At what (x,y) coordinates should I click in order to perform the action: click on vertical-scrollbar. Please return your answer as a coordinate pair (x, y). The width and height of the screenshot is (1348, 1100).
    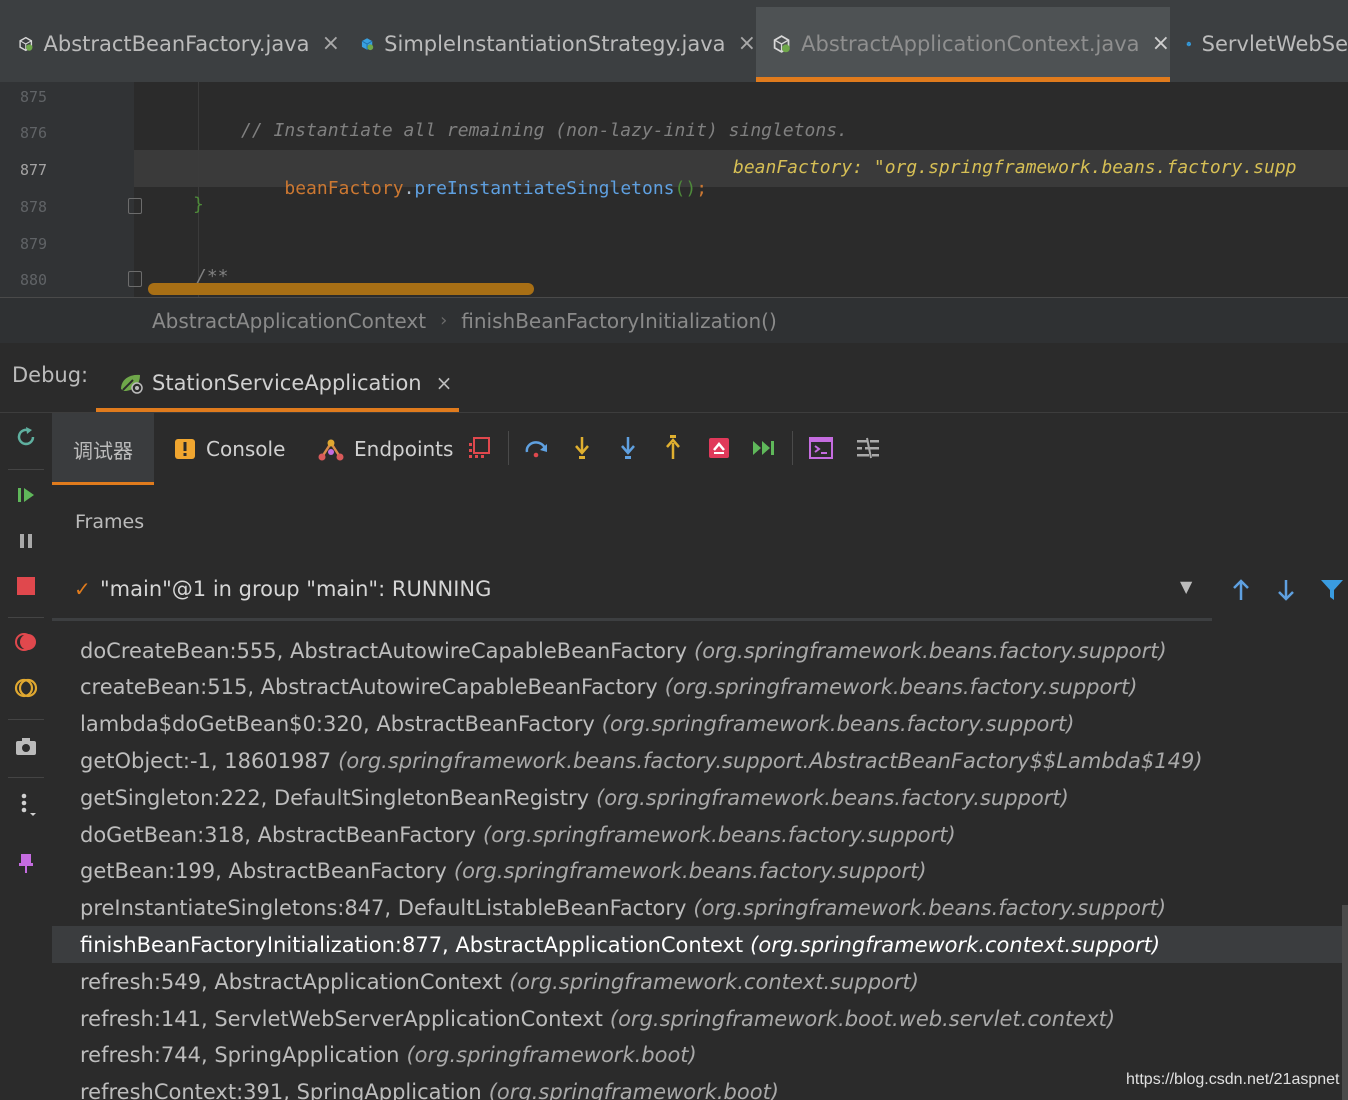
    Looking at the image, I should click on (1345, 1002).